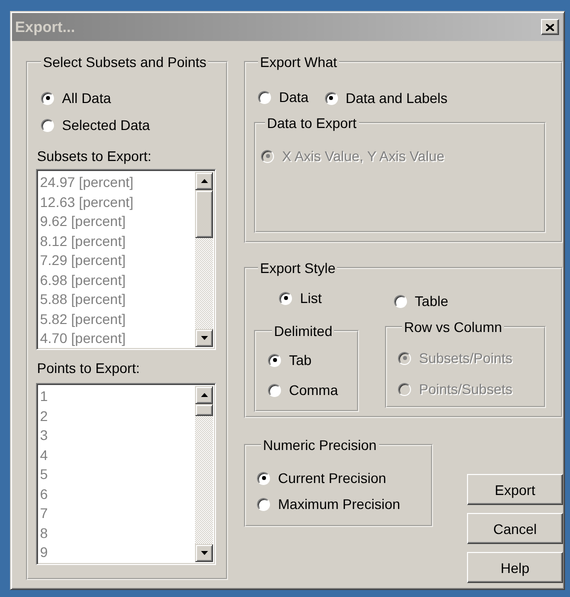 The image size is (570, 597). Describe the element at coordinates (386, 98) in the screenshot. I see `radio-button: Data and Labels` at that location.